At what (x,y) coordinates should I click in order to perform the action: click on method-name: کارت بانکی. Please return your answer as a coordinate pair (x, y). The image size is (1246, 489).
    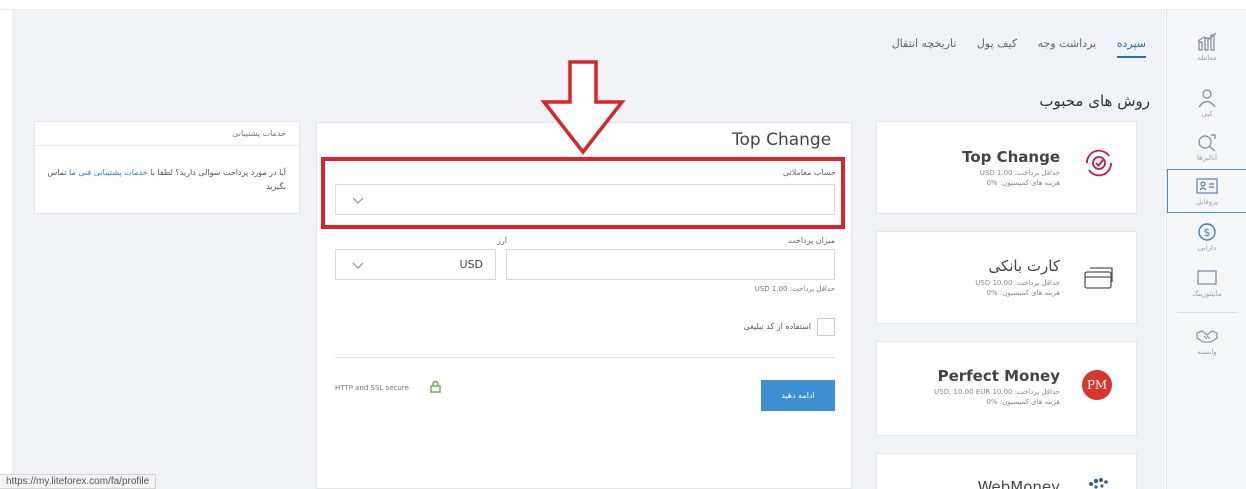
    Looking at the image, I should click on (1024, 266).